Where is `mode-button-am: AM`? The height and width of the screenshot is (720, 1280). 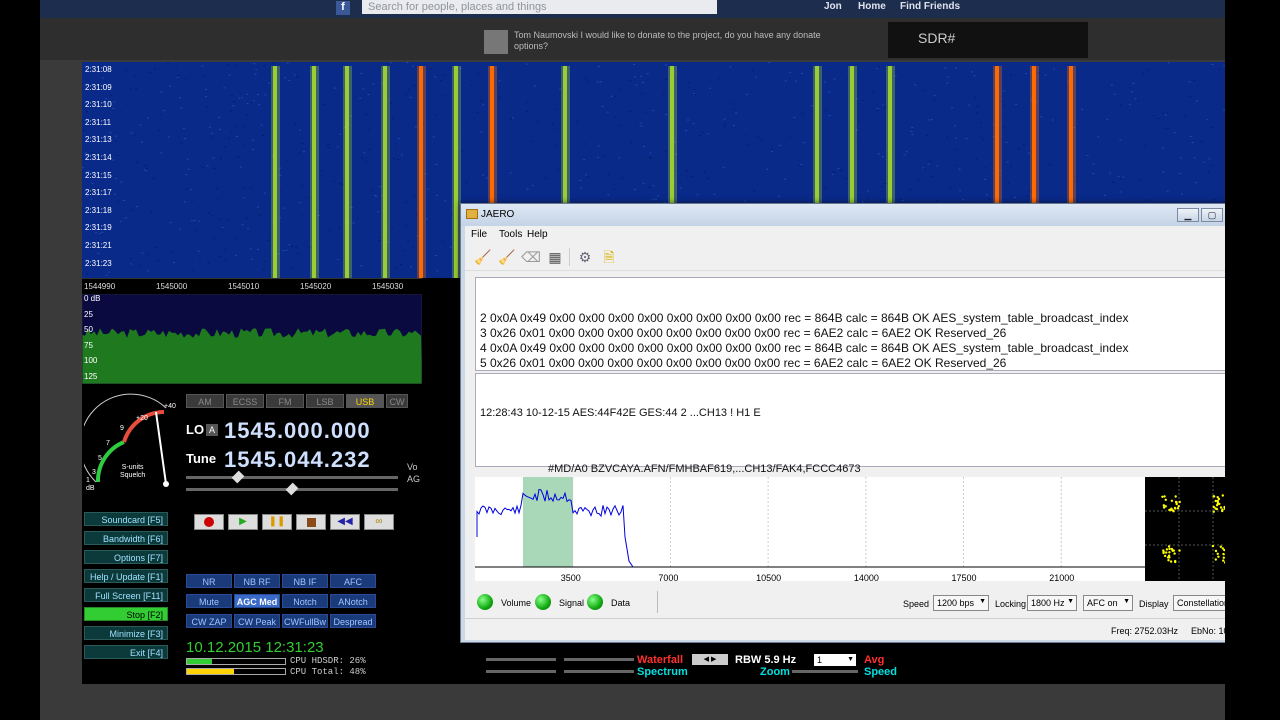 mode-button-am: AM is located at coordinates (205, 401).